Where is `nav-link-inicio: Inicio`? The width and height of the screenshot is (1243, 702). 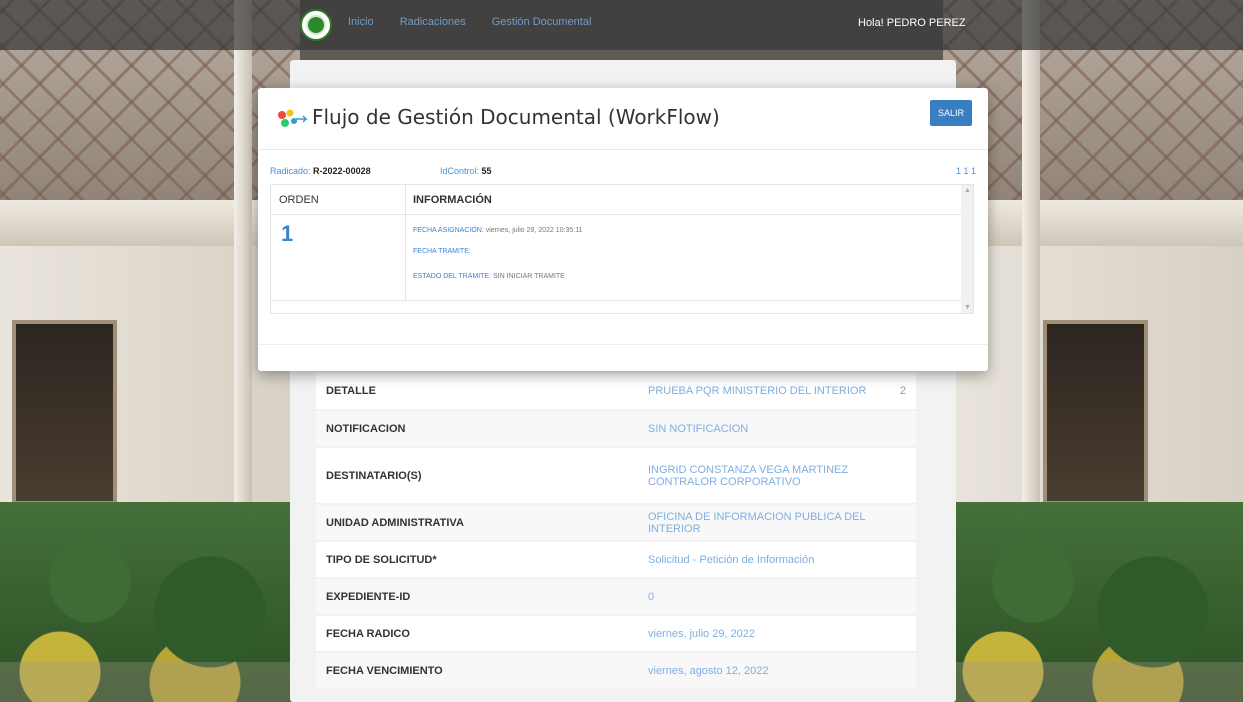 nav-link-inicio: Inicio is located at coordinates (361, 22).